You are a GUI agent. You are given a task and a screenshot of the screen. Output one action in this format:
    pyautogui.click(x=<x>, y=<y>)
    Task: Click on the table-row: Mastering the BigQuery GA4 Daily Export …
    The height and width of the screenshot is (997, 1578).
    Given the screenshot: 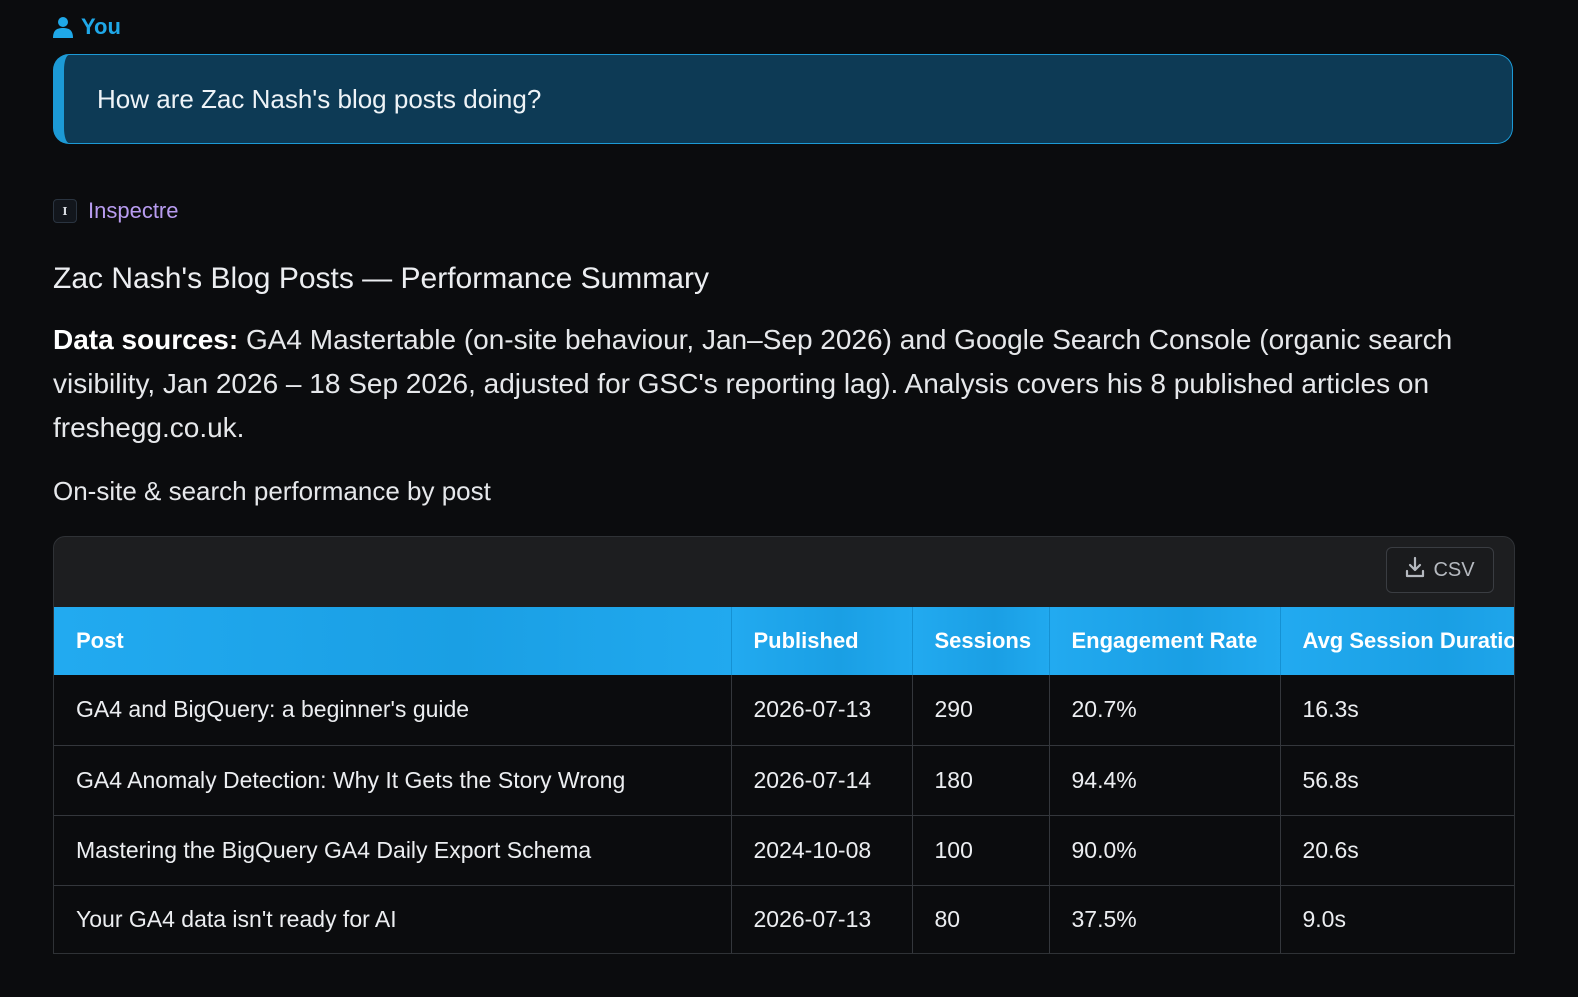 What is the action you would take?
    pyautogui.click(x=784, y=850)
    